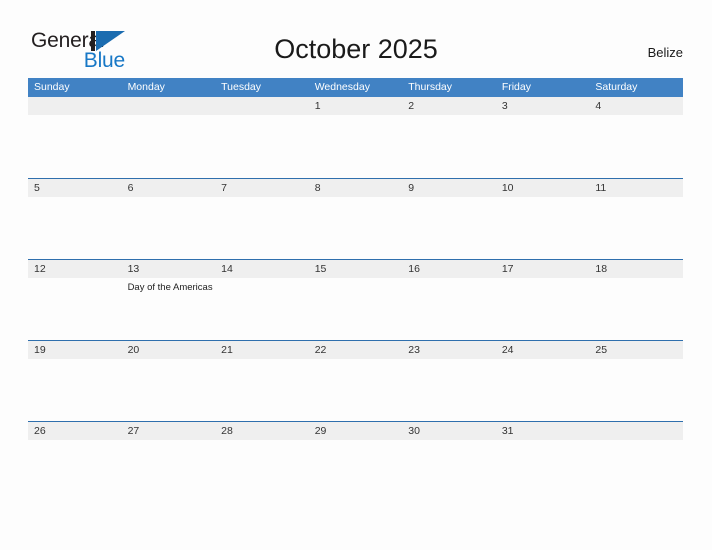  Describe the element at coordinates (169, 219) in the screenshot. I see `day-cell-6: 6` at that location.